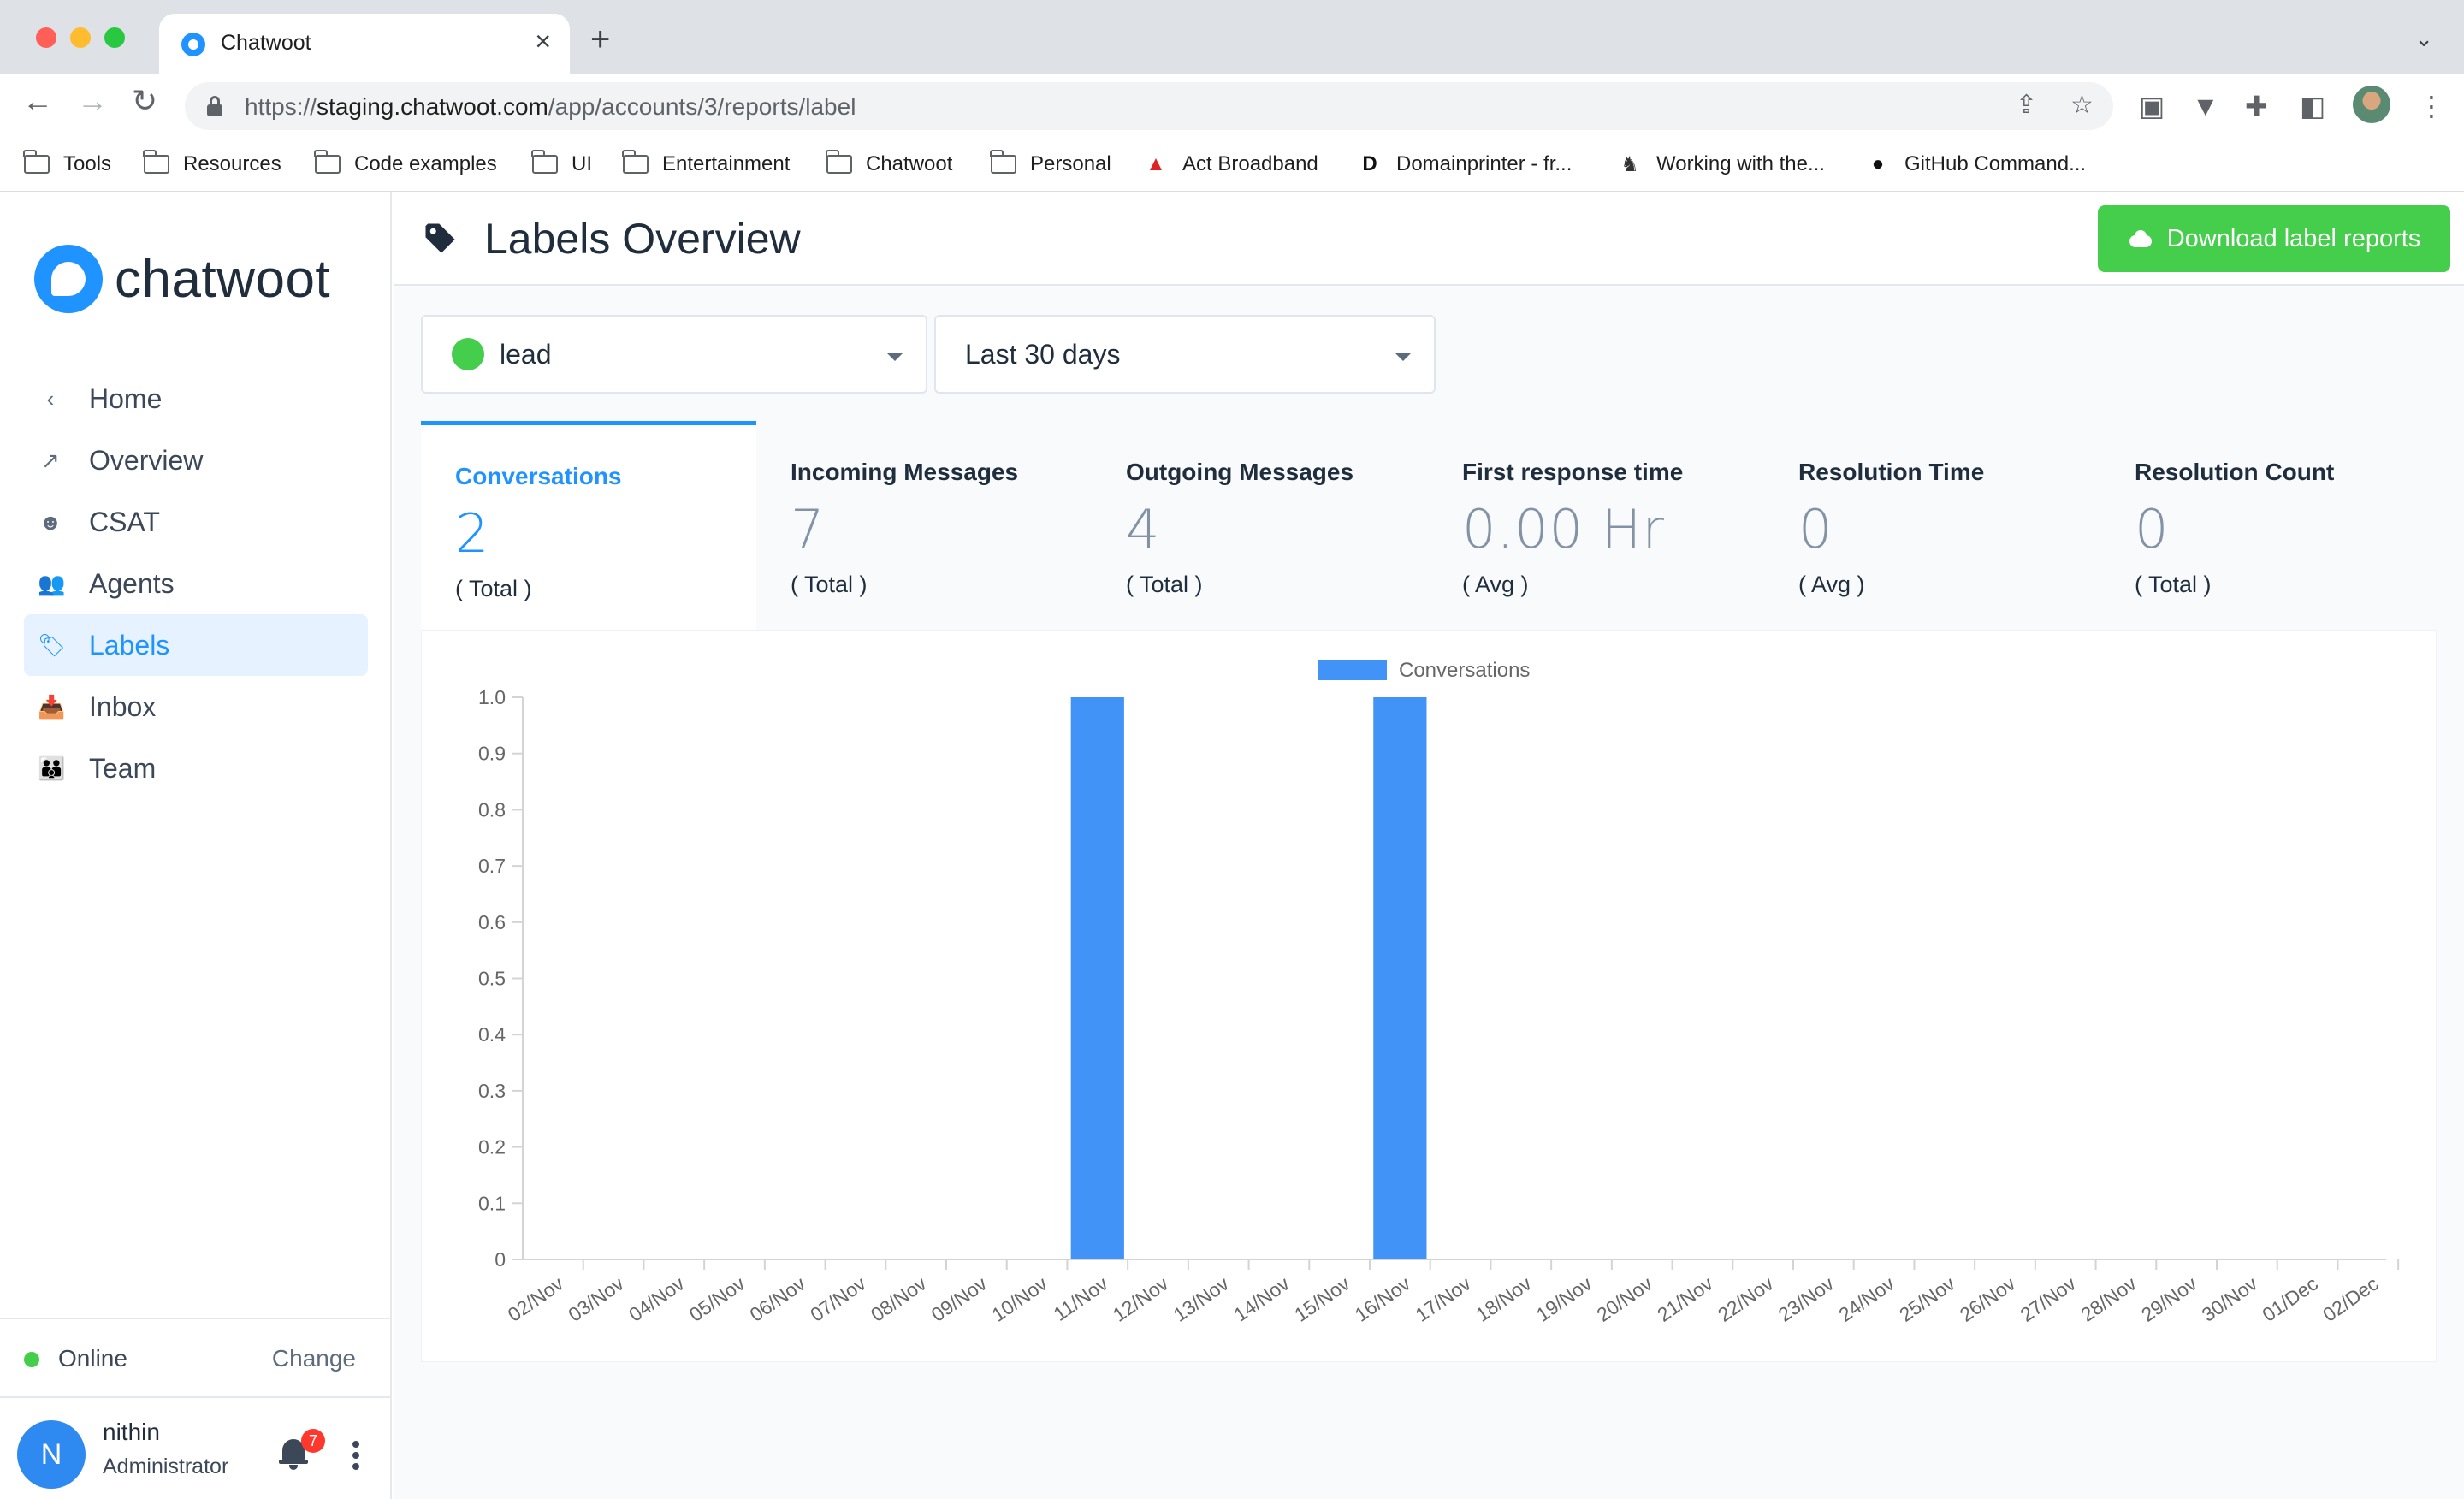 The width and height of the screenshot is (2464, 1499). Describe the element at coordinates (214, 106) in the screenshot. I see `lock-icon` at that location.